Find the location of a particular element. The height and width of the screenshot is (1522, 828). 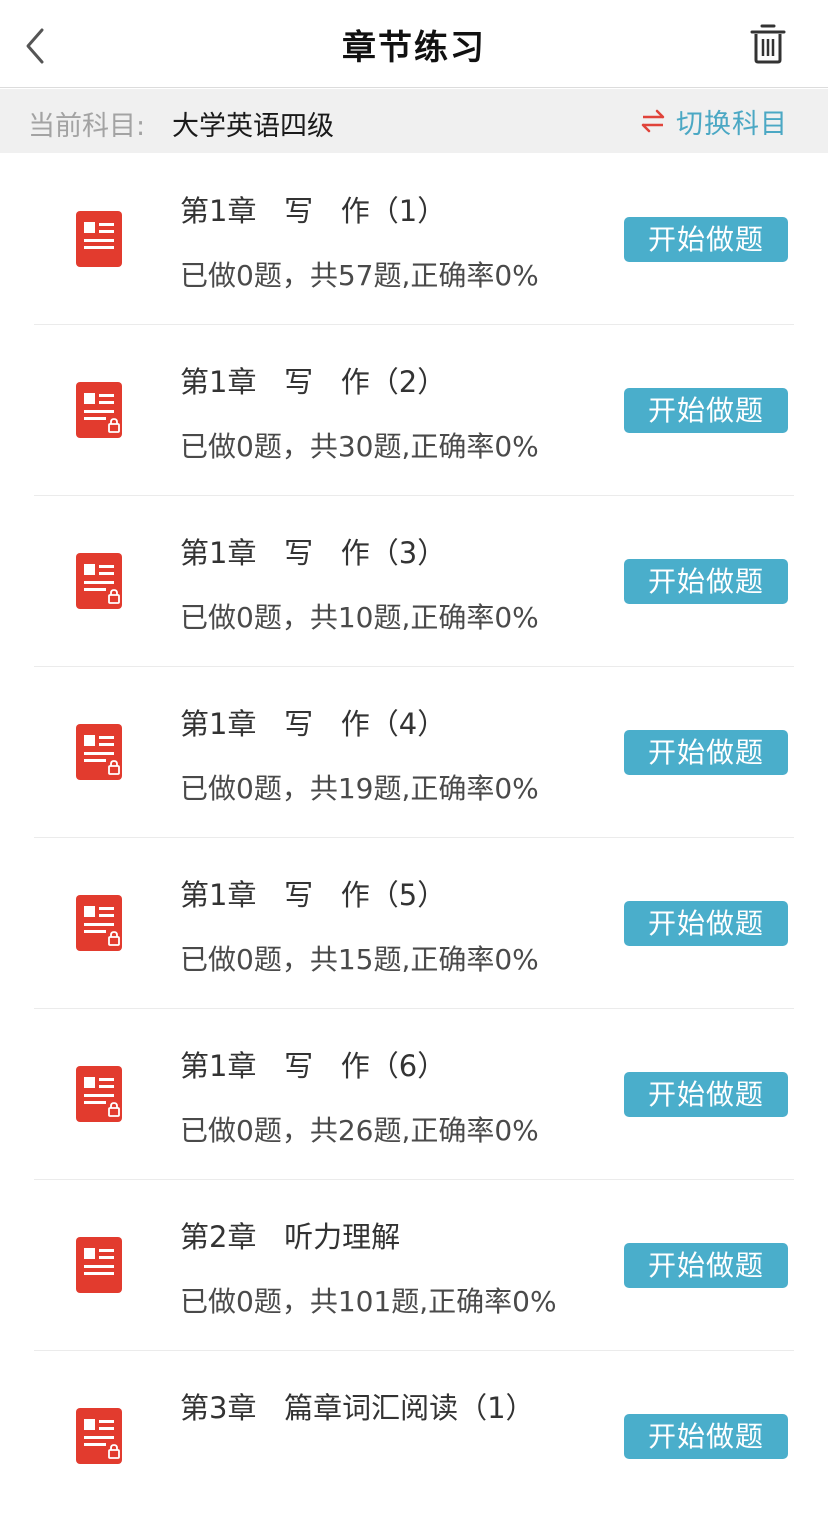

chapter-title: 第1章 写 作（5） is located at coordinates (313, 895).